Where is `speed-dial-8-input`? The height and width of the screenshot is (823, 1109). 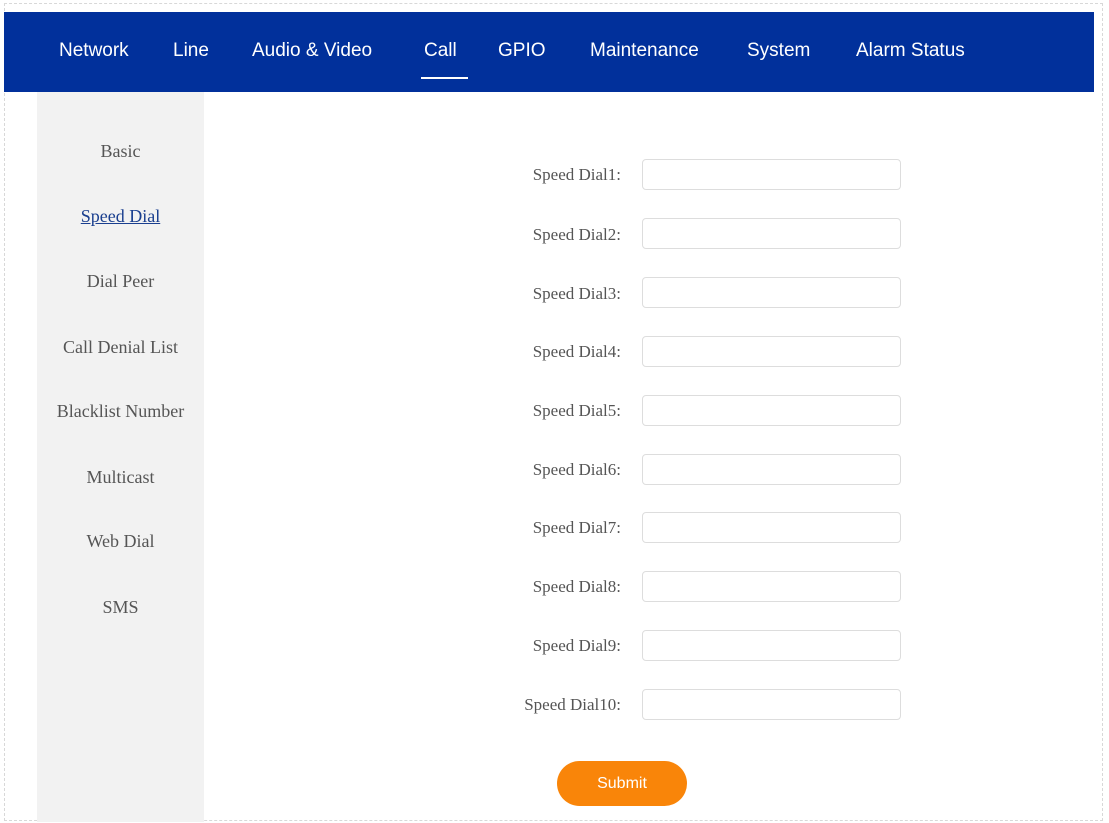 speed-dial-8-input is located at coordinates (771, 586).